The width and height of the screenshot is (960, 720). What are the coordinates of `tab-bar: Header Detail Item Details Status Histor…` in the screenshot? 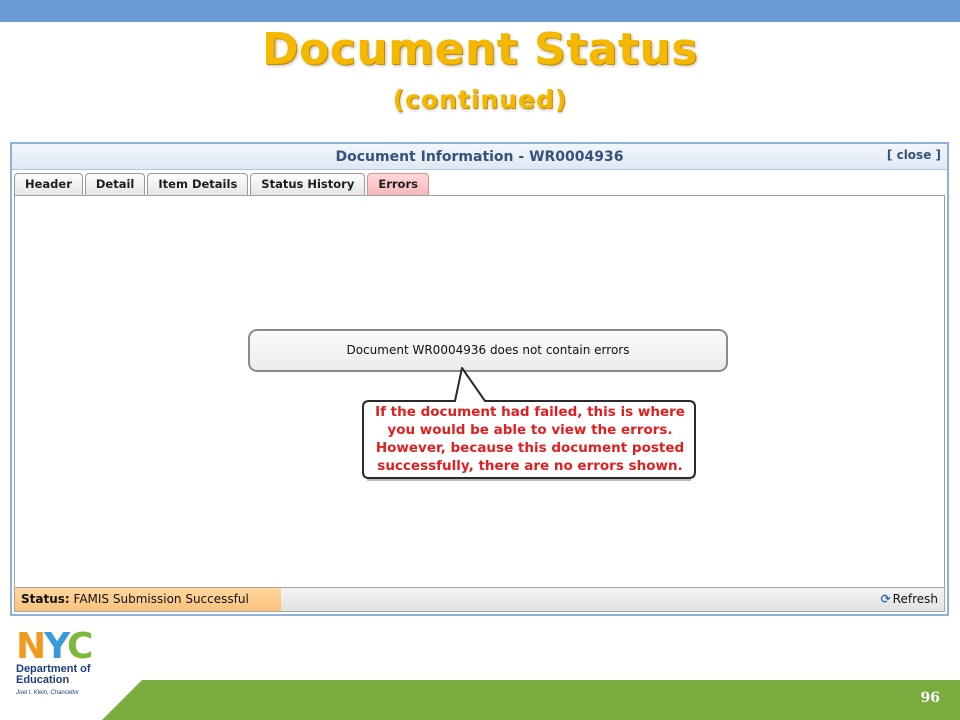 It's located at (222, 184).